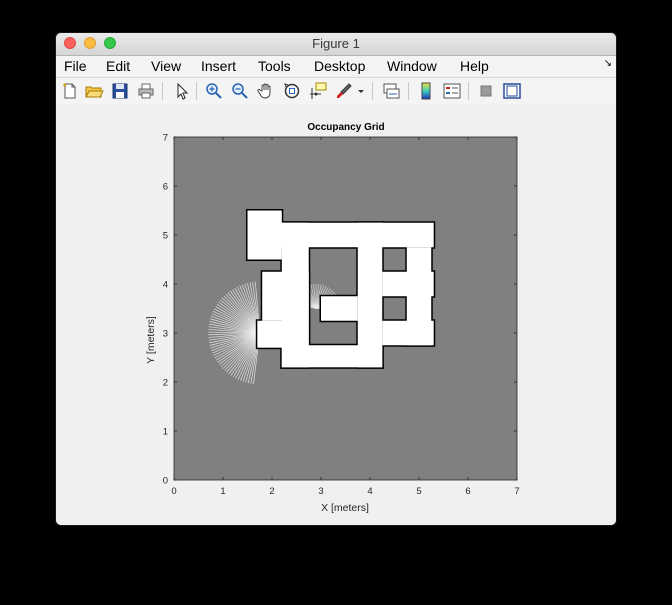  Describe the element at coordinates (70, 91) in the screenshot. I see `new-figure-icon` at that location.